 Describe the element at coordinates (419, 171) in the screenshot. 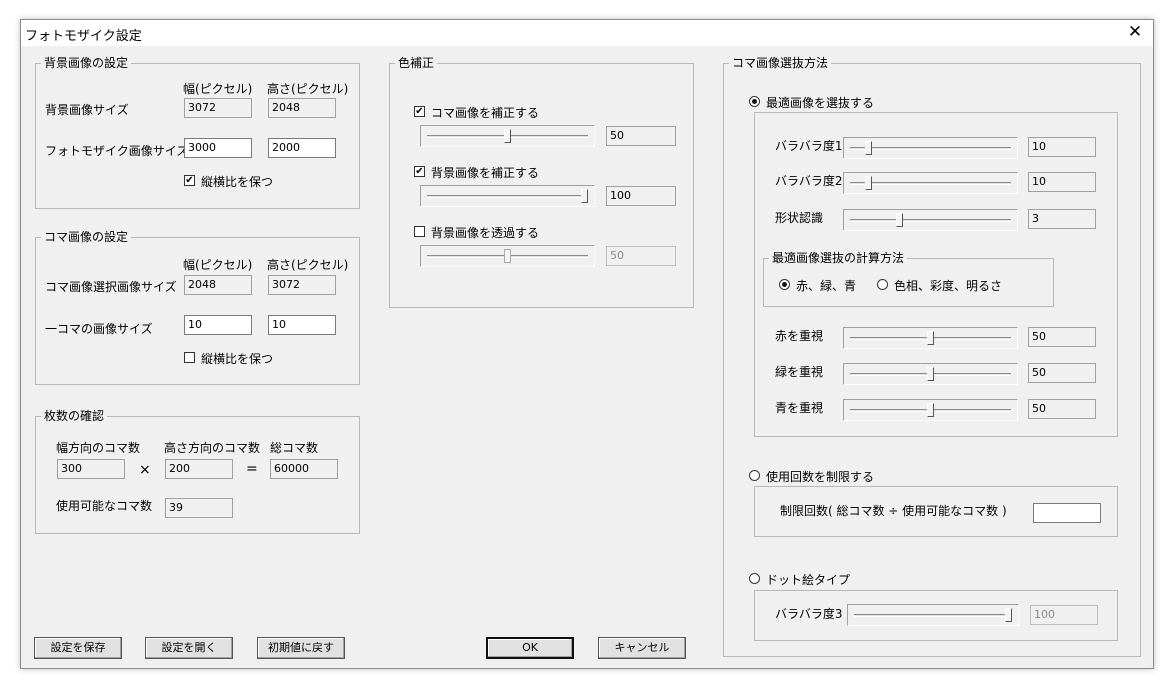

I see `bg-correct-checkbox: ✔` at that location.